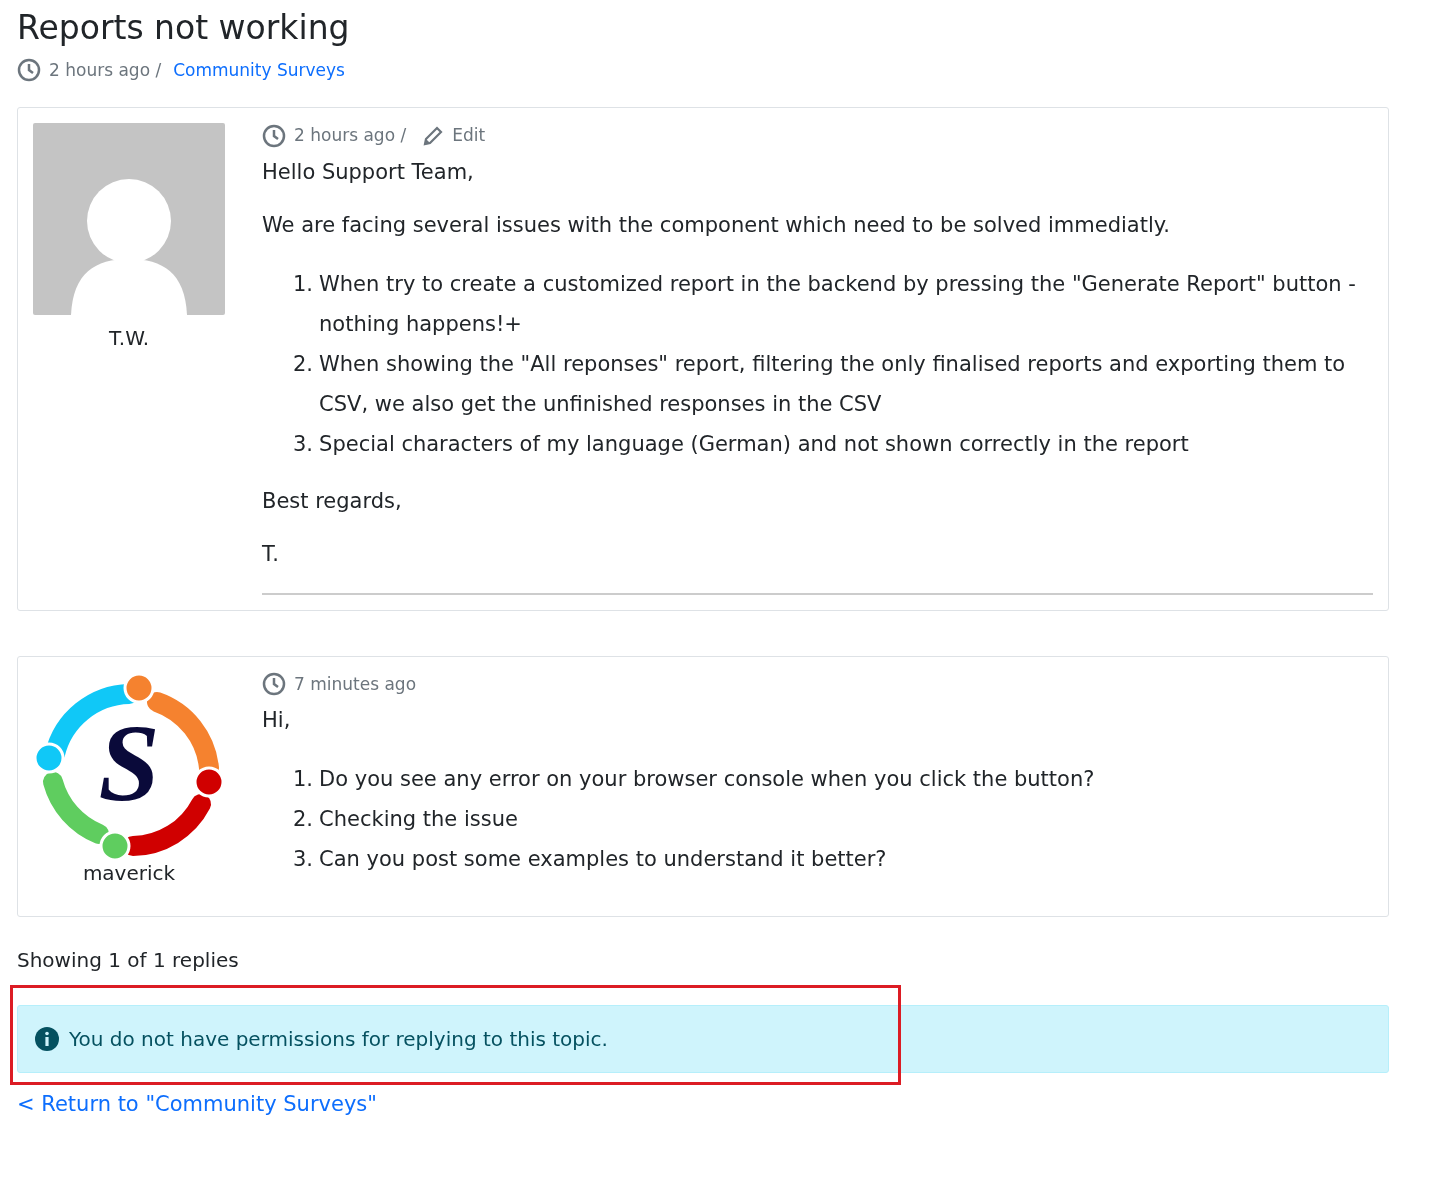 The width and height of the screenshot is (1436, 1187). Describe the element at coordinates (128, 339) in the screenshot. I see `author-name: T.W.` at that location.